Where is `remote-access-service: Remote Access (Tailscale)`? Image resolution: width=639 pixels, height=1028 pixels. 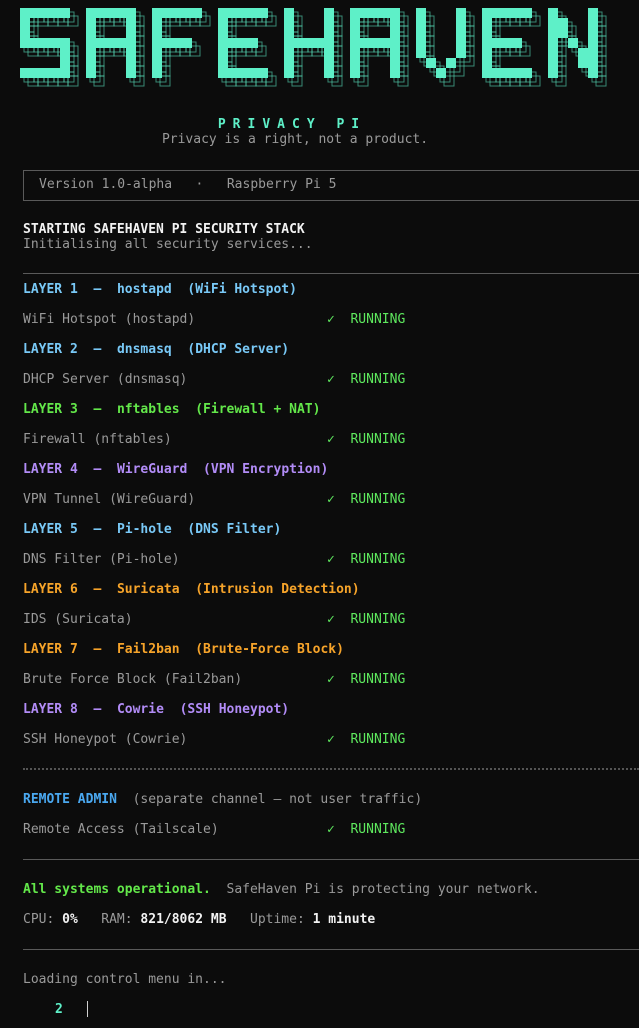 remote-access-service: Remote Access (Tailscale) is located at coordinates (121, 829).